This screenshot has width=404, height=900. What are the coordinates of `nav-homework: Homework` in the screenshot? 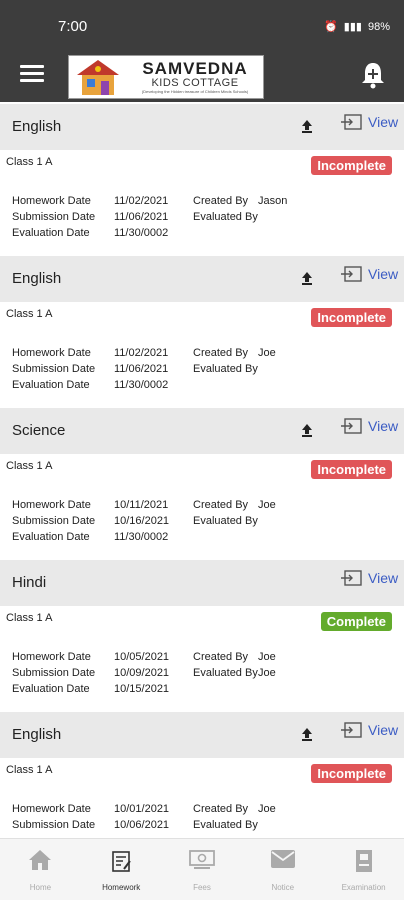 It's located at (121, 869).